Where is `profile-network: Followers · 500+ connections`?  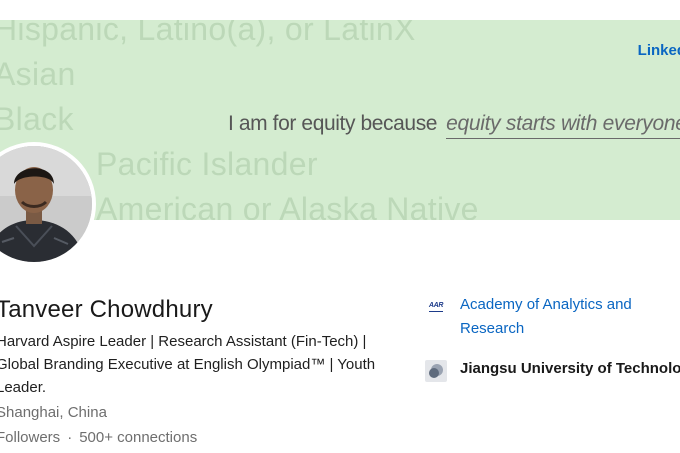 profile-network: Followers · 500+ connections is located at coordinates (98, 437).